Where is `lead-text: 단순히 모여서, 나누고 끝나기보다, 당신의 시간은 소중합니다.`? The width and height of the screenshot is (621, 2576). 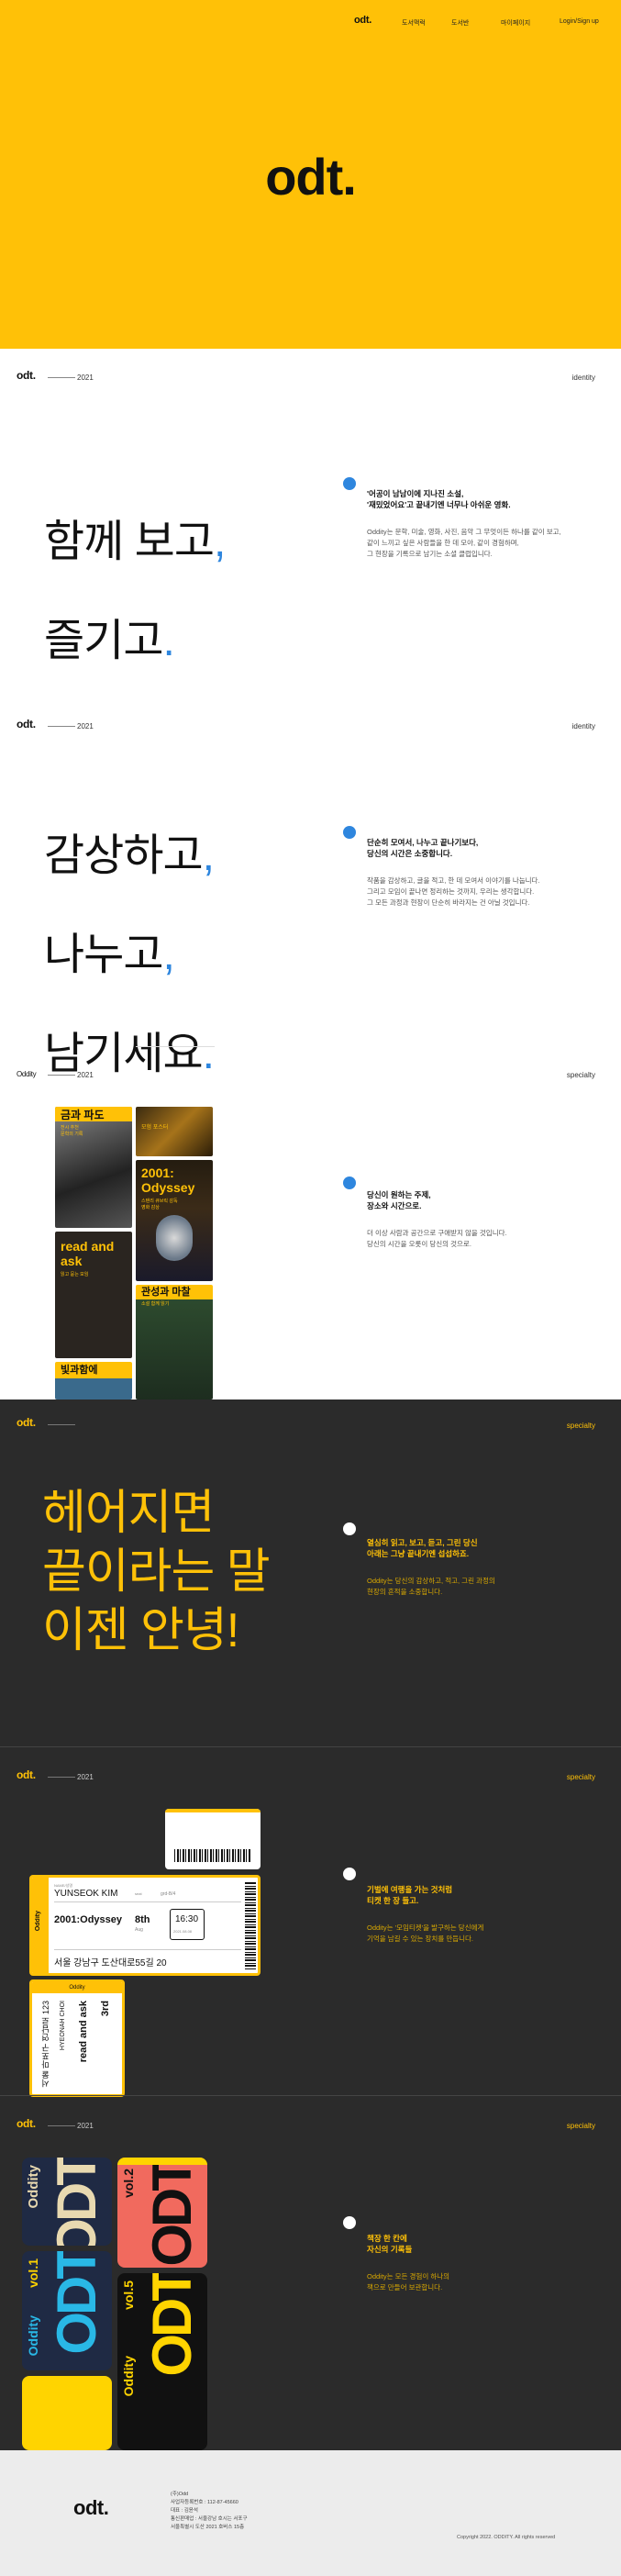
lead-text: 단순히 모여서, 나누고 끝나기보다, 당신의 시간은 소중합니다. is located at coordinates (423, 848).